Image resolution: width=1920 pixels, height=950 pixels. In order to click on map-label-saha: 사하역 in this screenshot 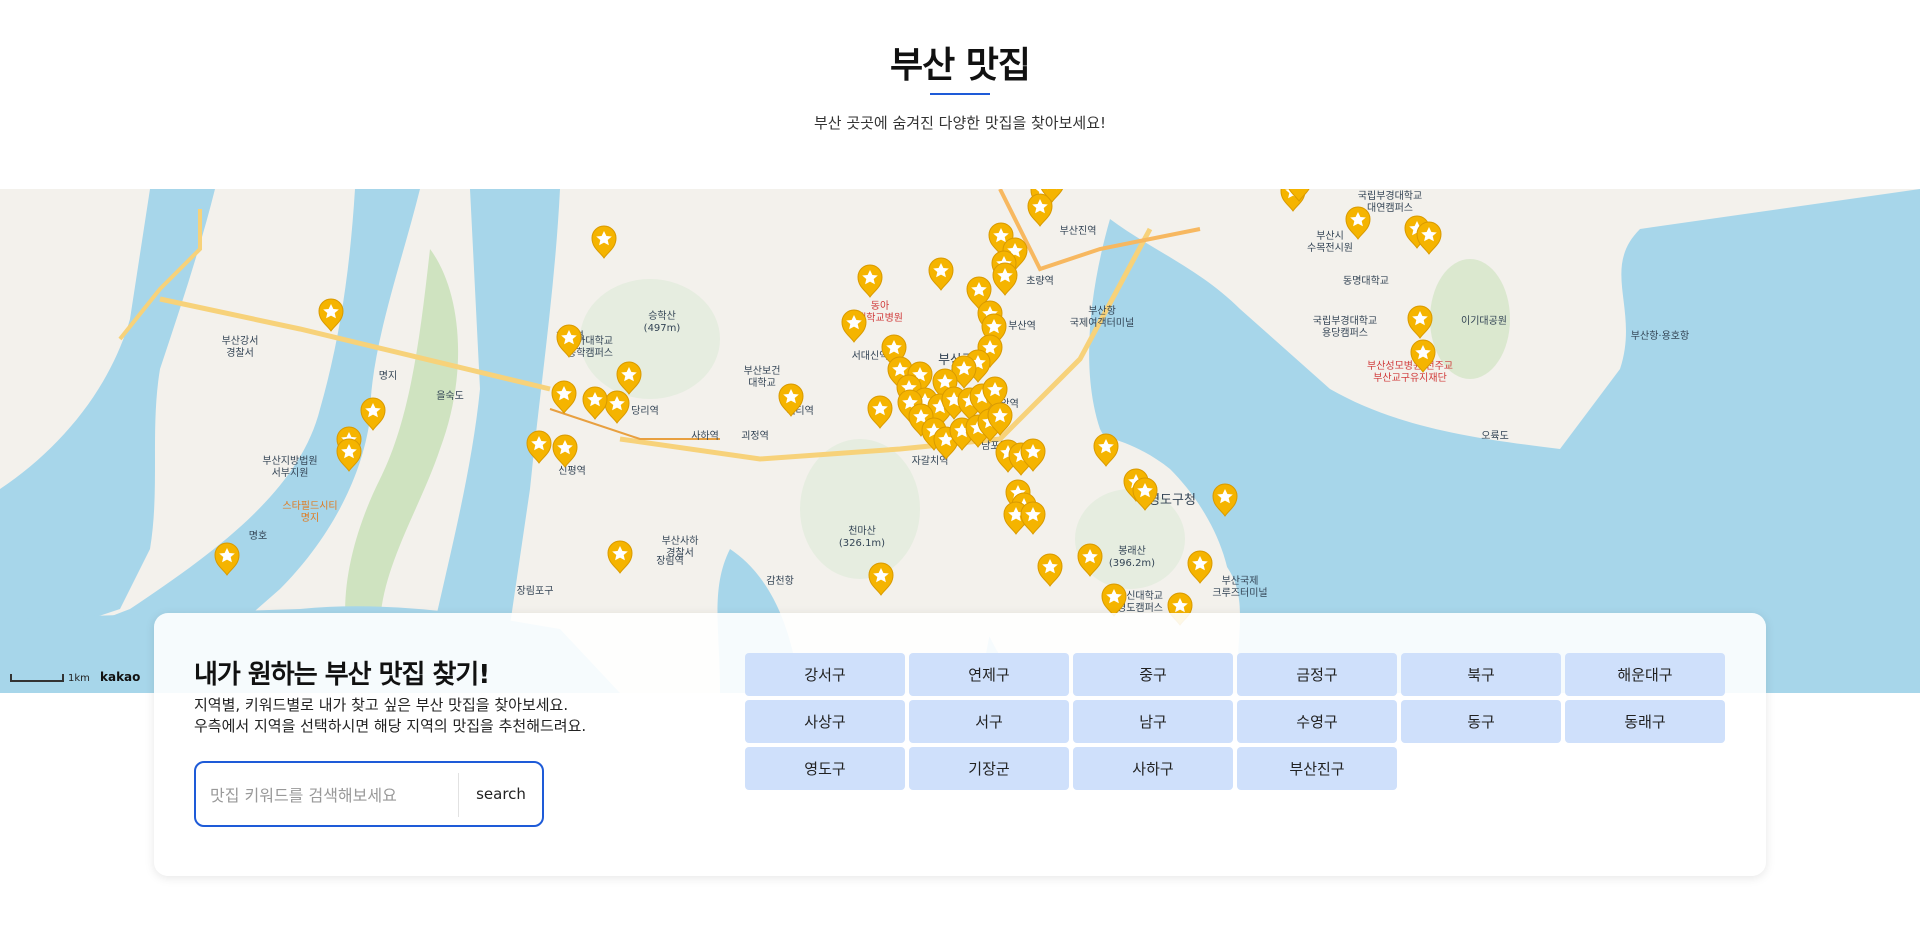, I will do `click(705, 435)`.